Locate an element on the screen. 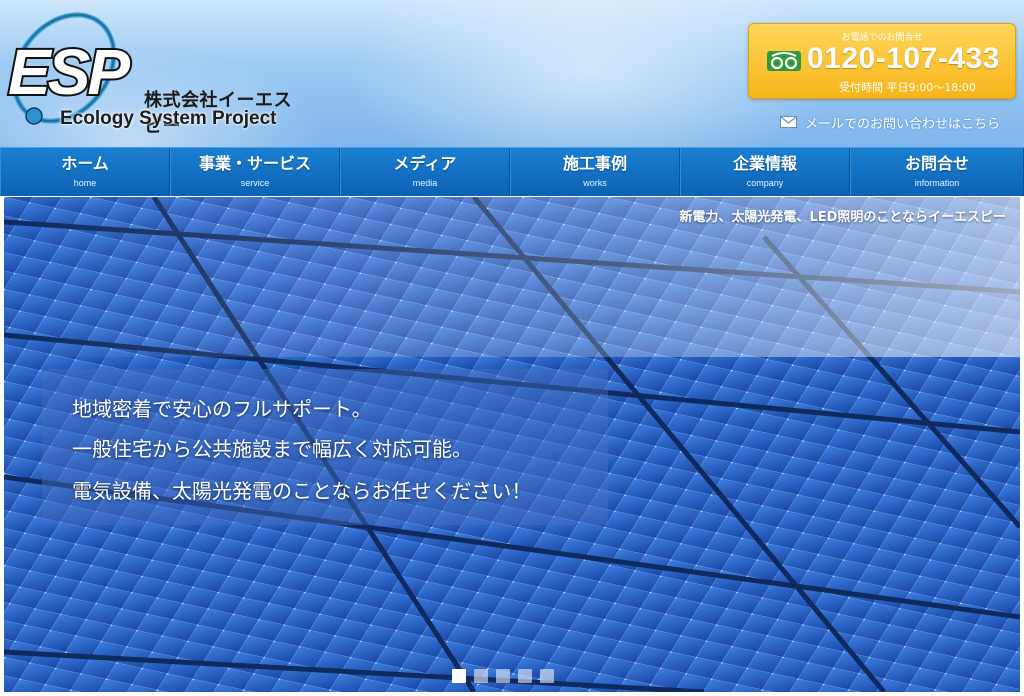  nav-item-home: ホーム home is located at coordinates (85, 172).